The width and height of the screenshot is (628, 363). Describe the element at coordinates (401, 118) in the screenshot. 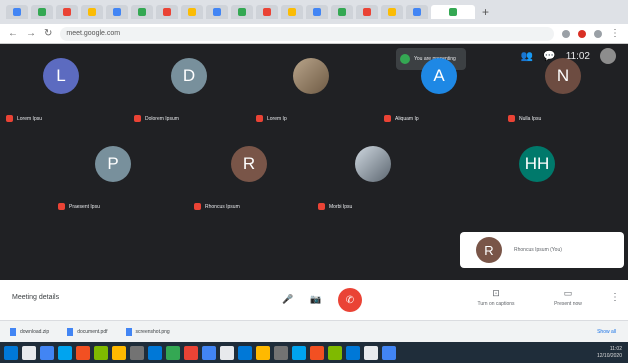

I see `participant-name-tag: Aliquam Ip` at that location.